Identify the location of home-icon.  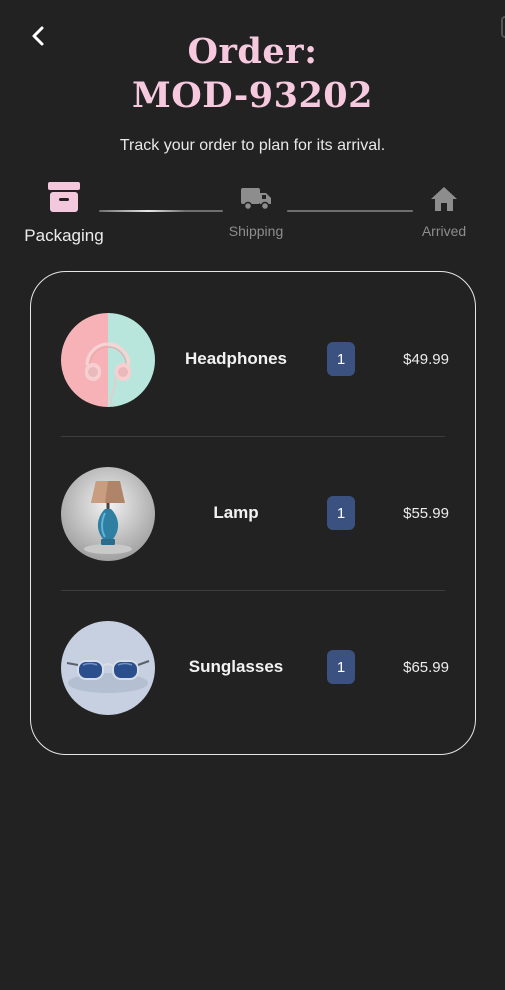
(444, 199).